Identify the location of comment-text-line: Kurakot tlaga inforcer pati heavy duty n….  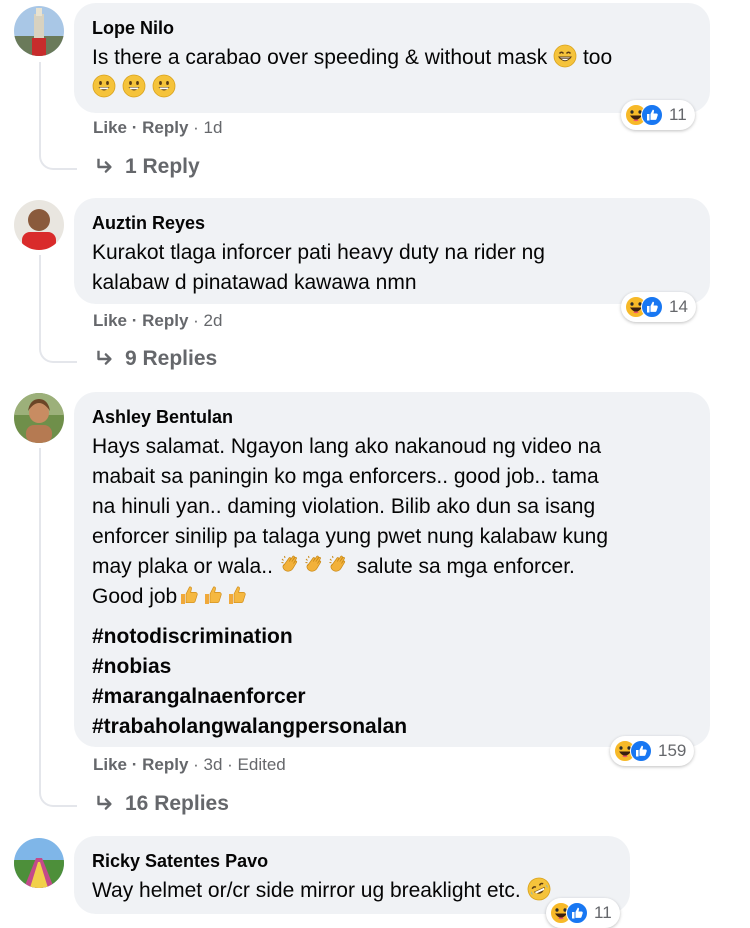
(318, 252).